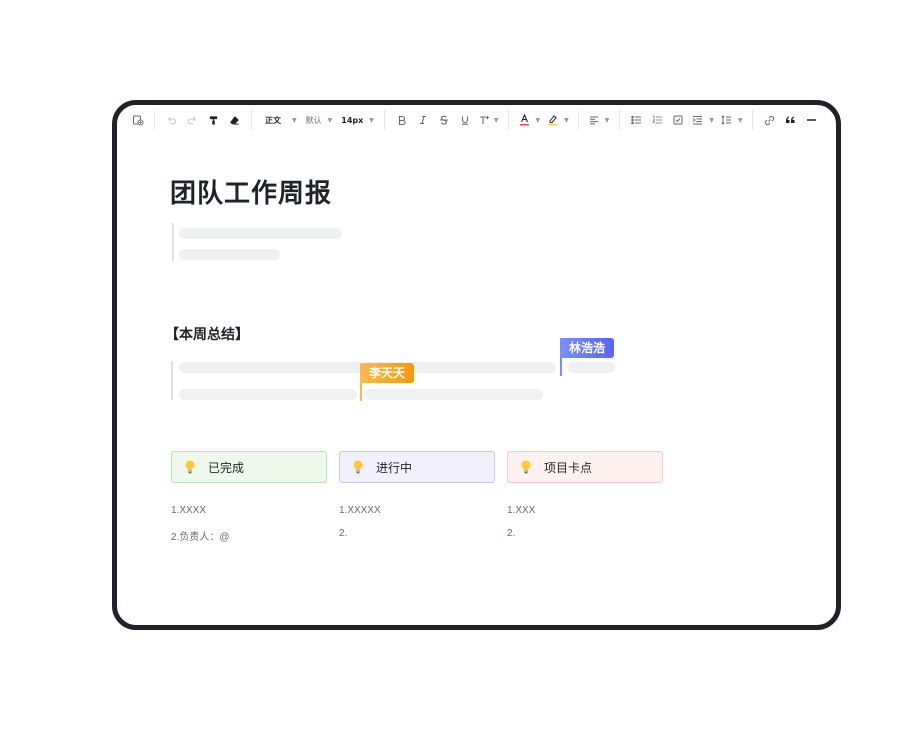 This screenshot has height=730, width=900. I want to click on undo-icon, so click(172, 120).